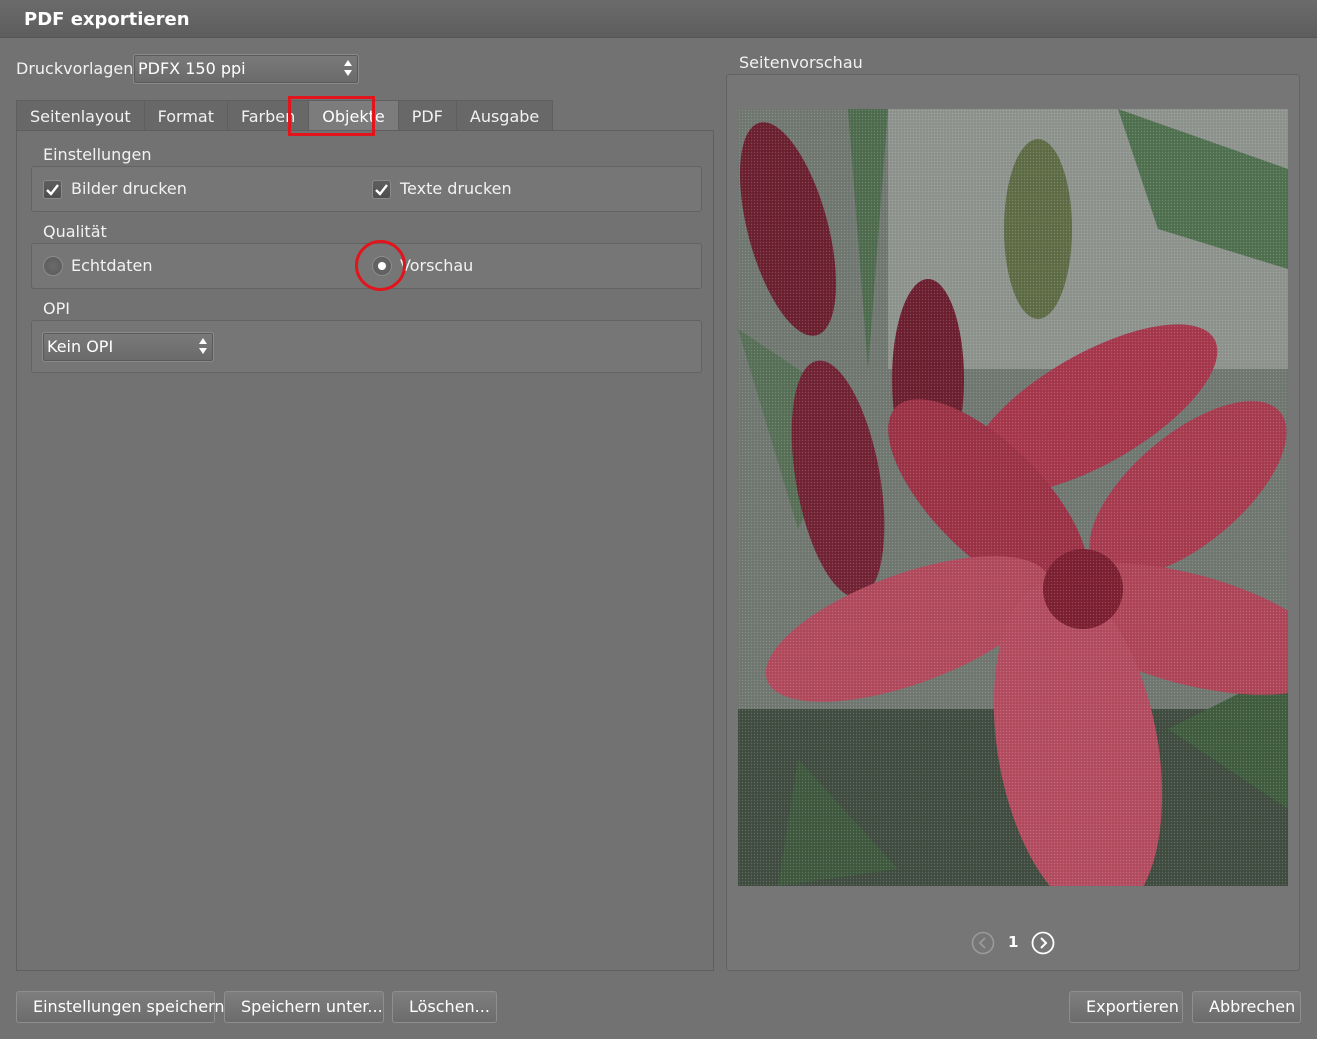  I want to click on tab-objekte: Objekte, so click(353, 115).